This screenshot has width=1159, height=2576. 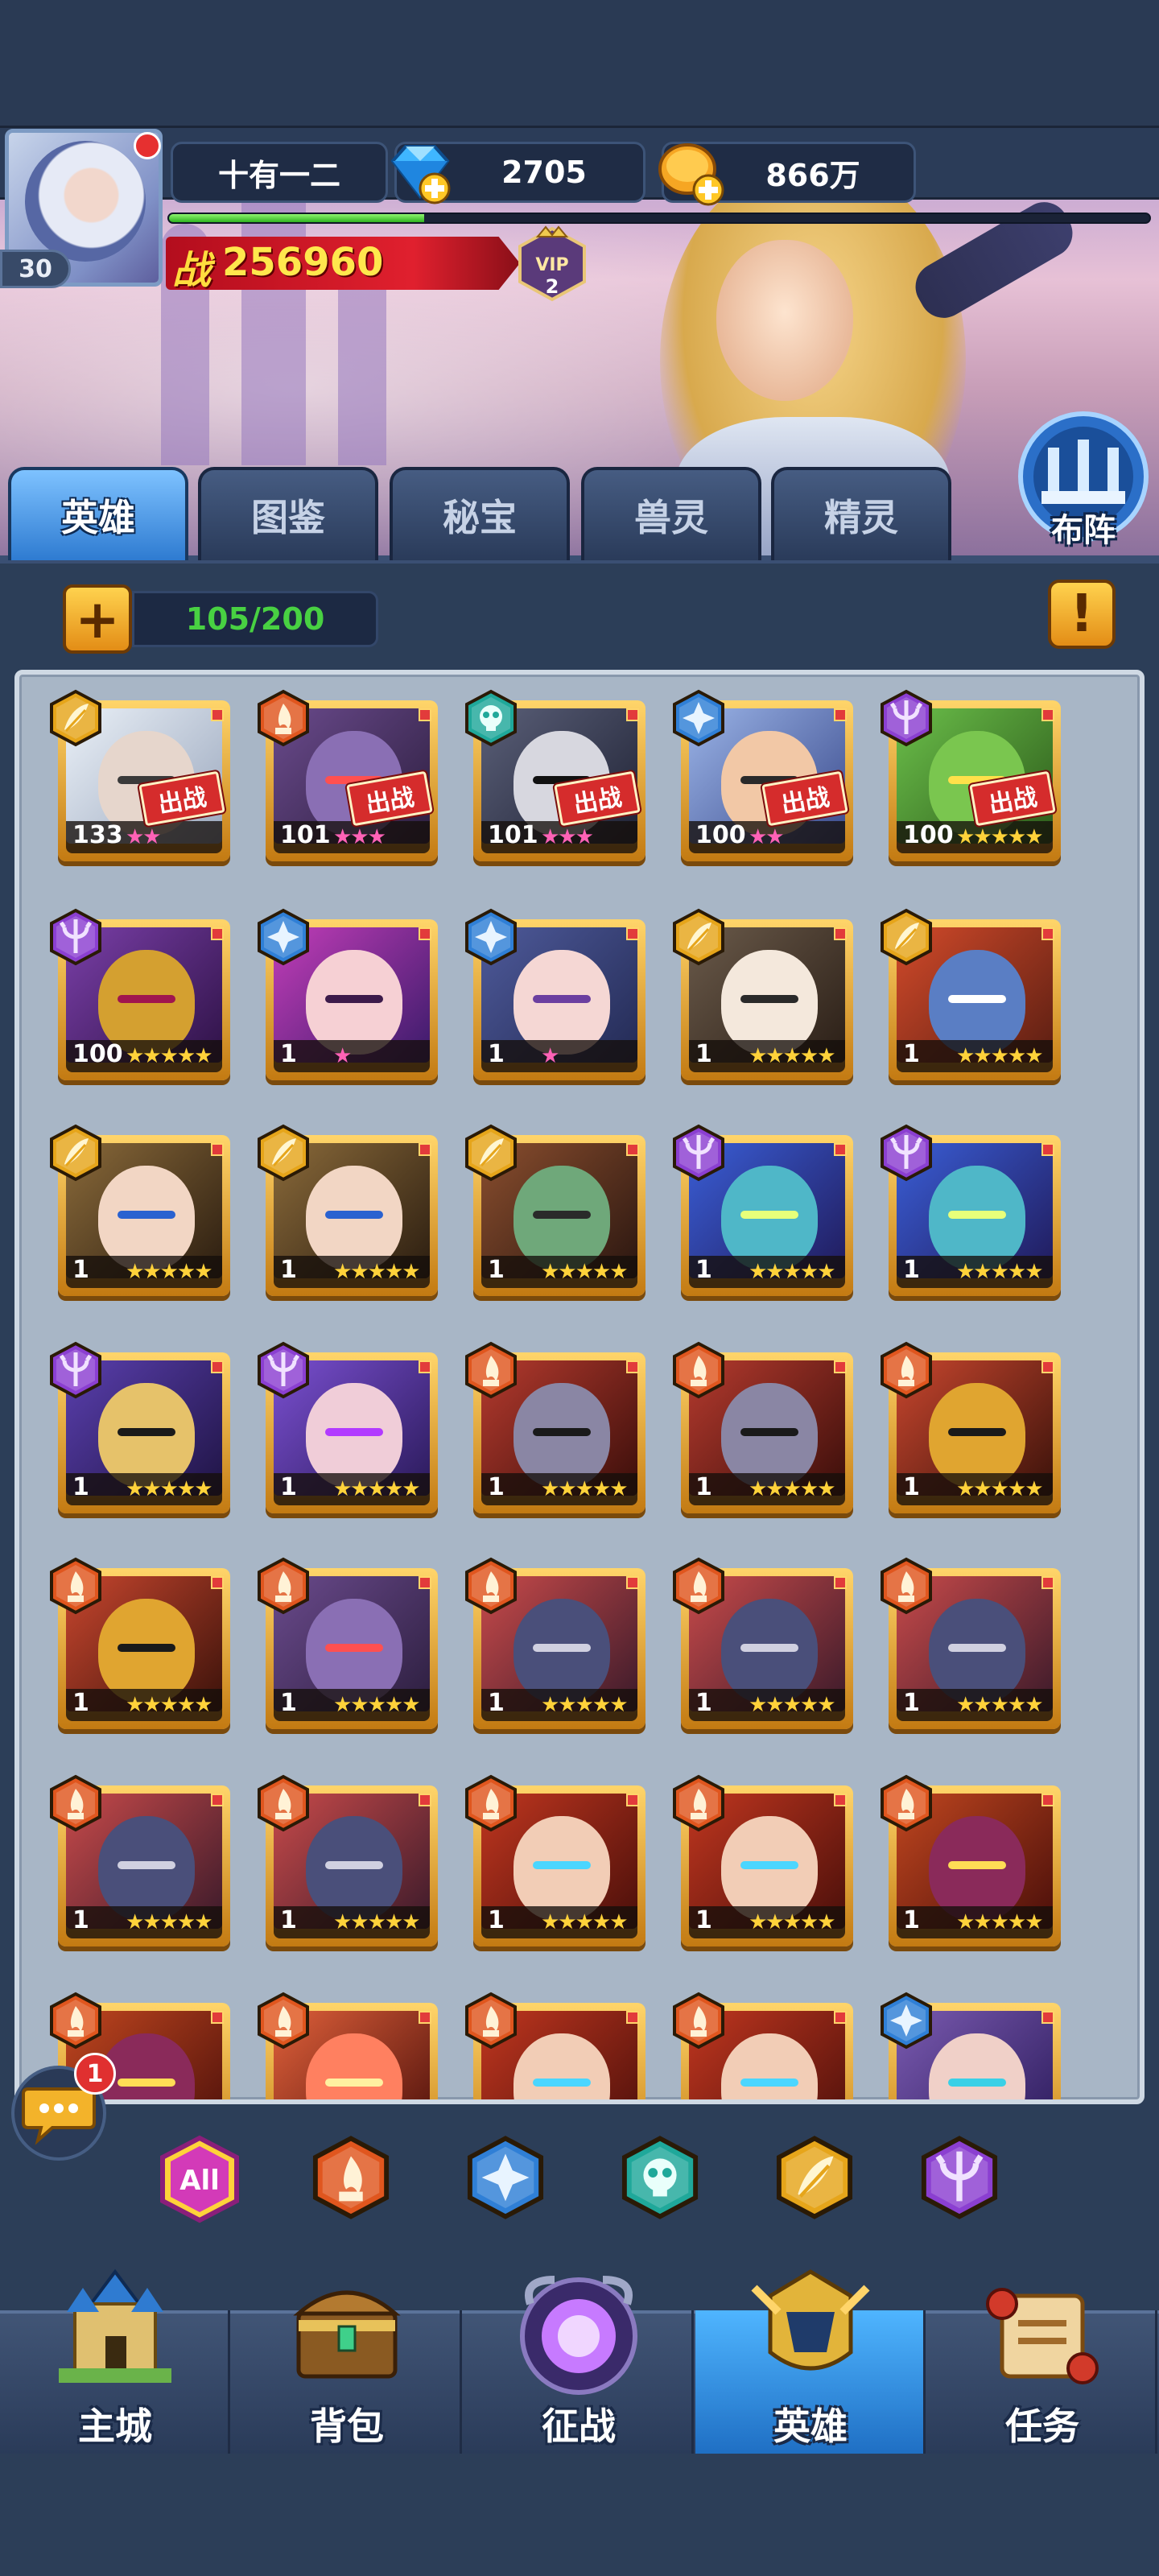 What do you see at coordinates (698, 718) in the screenshot?
I see `water-faction-icon` at bounding box center [698, 718].